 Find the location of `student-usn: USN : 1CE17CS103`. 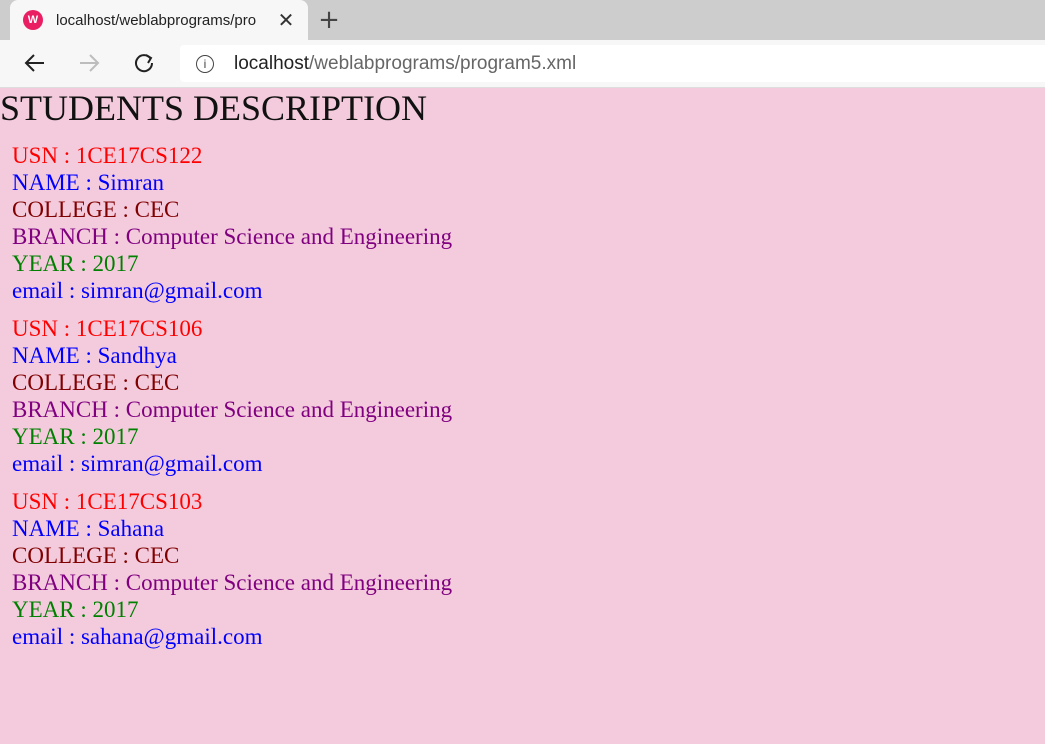

student-usn: USN : 1CE17CS103 is located at coordinates (107, 501).